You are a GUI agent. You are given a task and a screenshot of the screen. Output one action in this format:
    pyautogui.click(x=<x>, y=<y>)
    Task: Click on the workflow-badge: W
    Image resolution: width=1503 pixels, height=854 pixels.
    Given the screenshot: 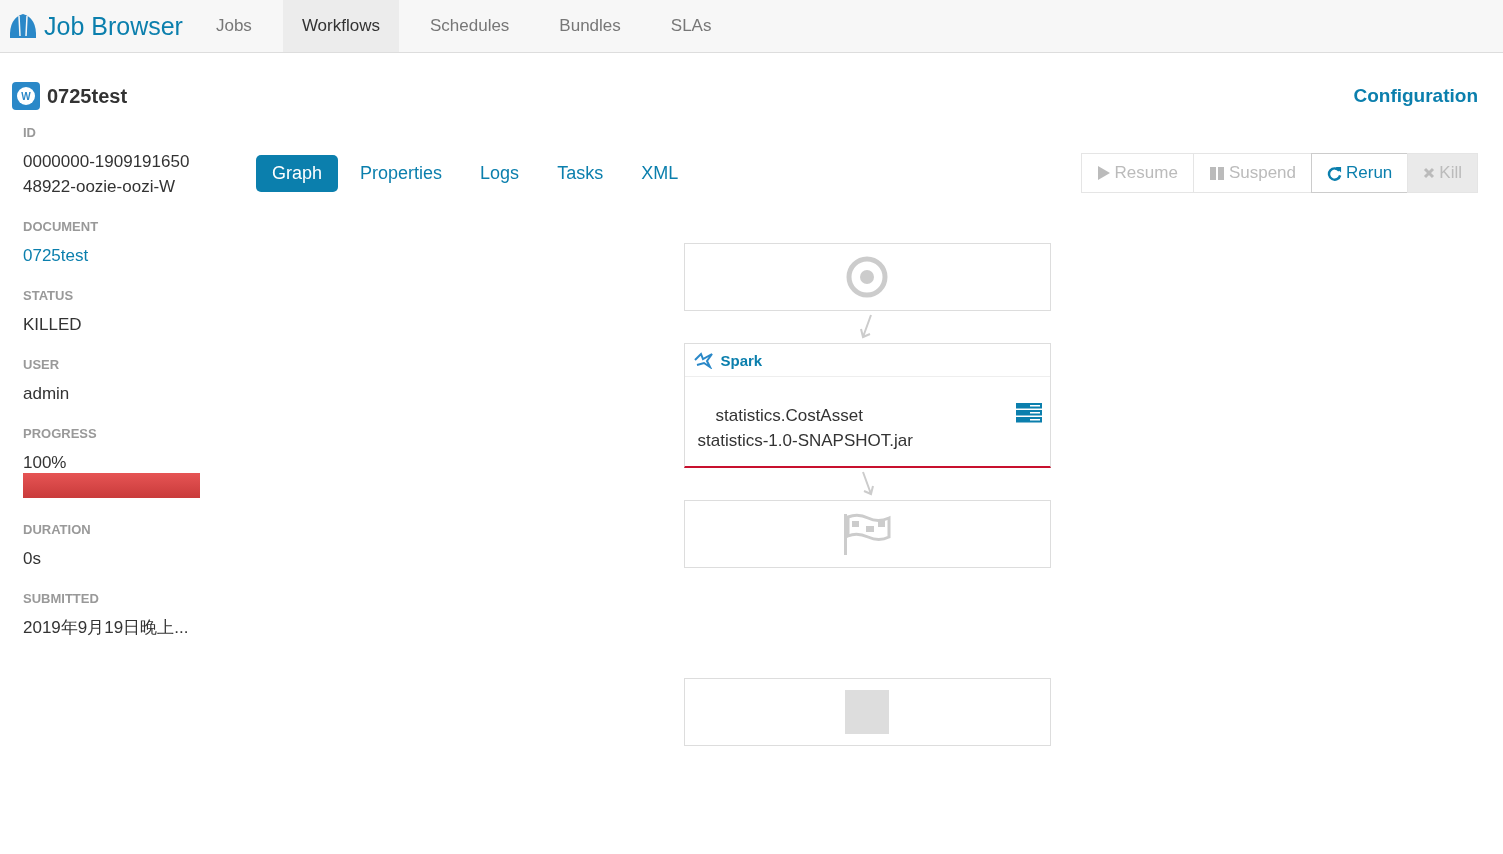 What is the action you would take?
    pyautogui.click(x=26, y=96)
    